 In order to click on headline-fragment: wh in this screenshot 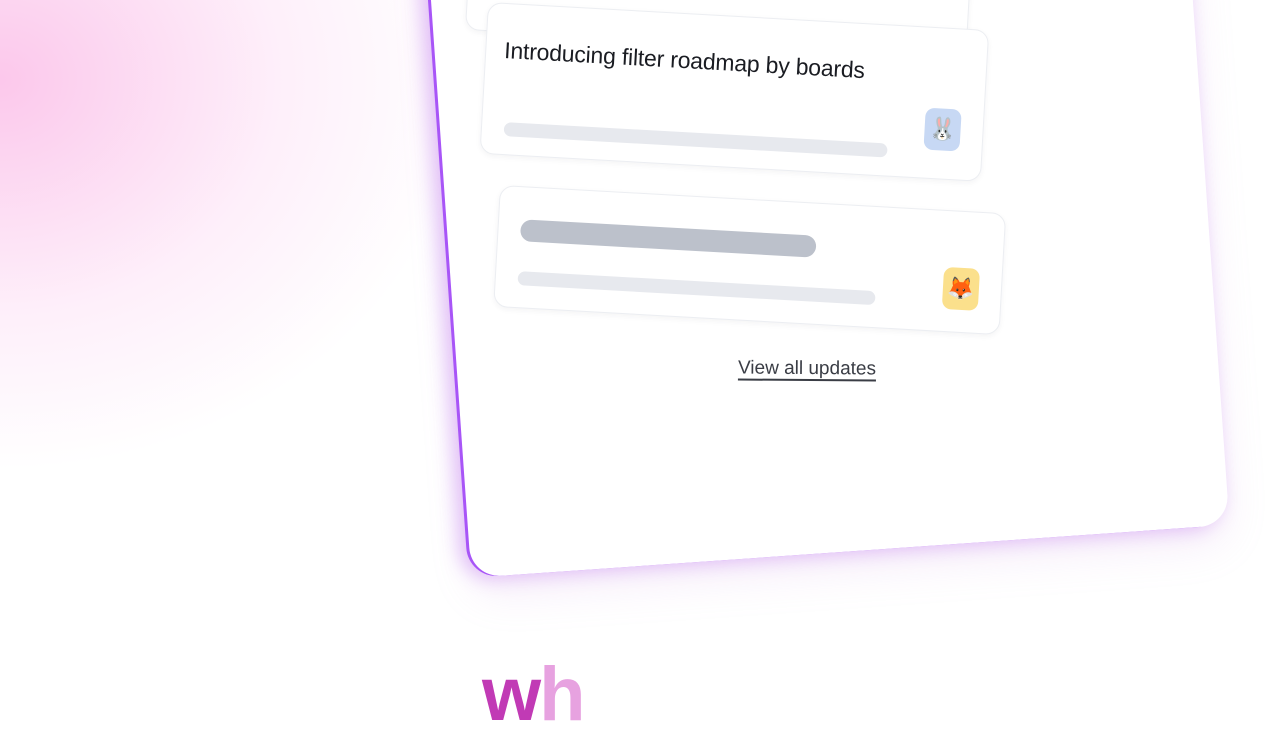, I will do `click(534, 695)`.